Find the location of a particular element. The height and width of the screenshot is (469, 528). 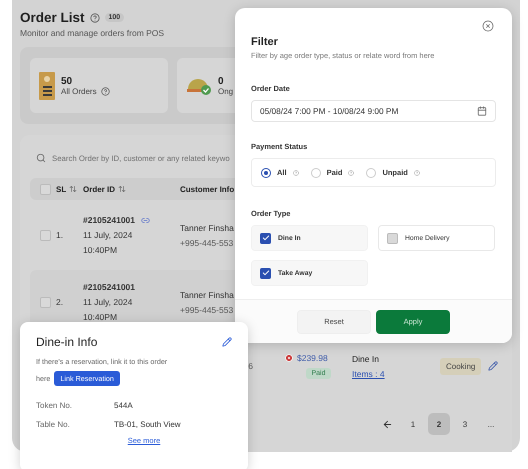

page-button: 2 is located at coordinates (439, 424).